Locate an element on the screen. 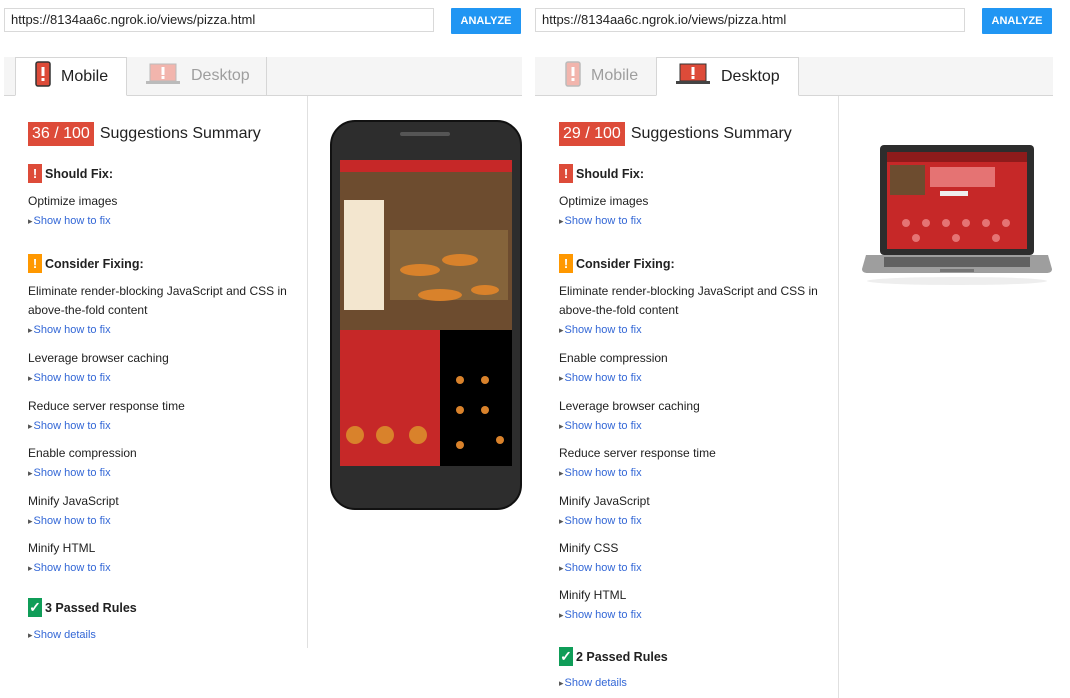  rule-title: Minify CSS is located at coordinates (589, 548).